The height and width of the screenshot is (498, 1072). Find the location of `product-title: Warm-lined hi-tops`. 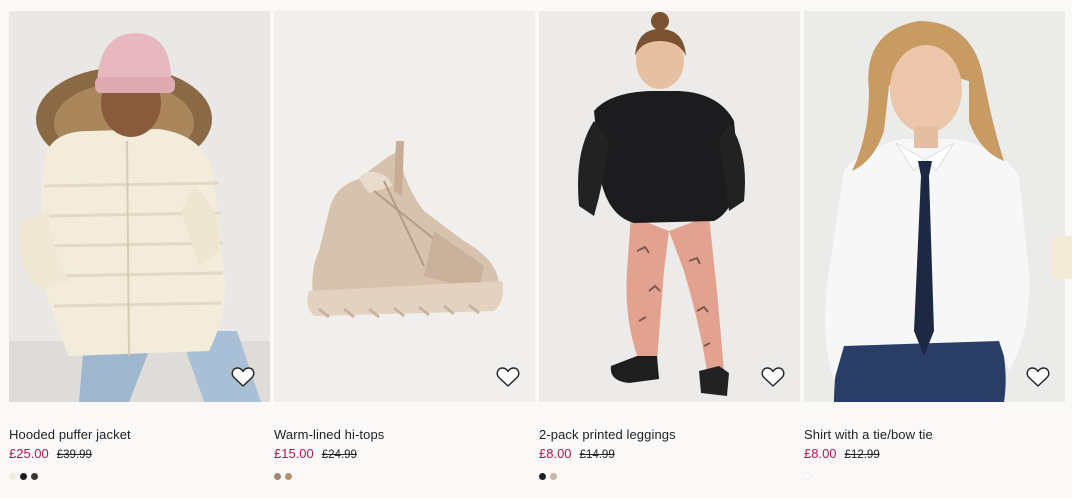

product-title: Warm-lined hi-tops is located at coordinates (404, 434).